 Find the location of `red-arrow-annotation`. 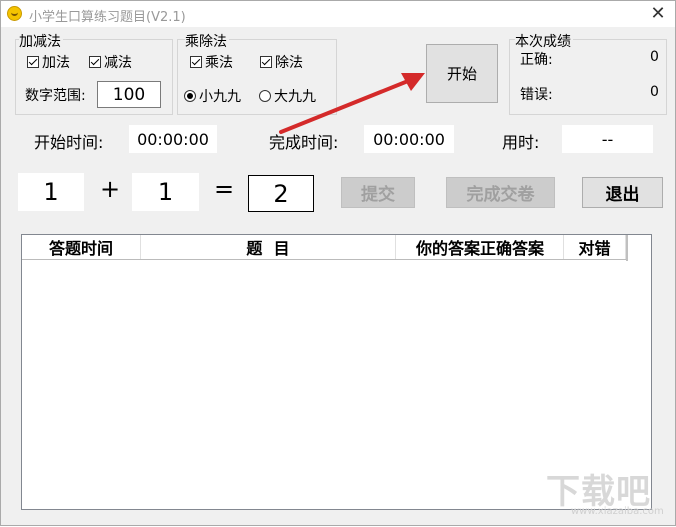

red-arrow-annotation is located at coordinates (352, 103).